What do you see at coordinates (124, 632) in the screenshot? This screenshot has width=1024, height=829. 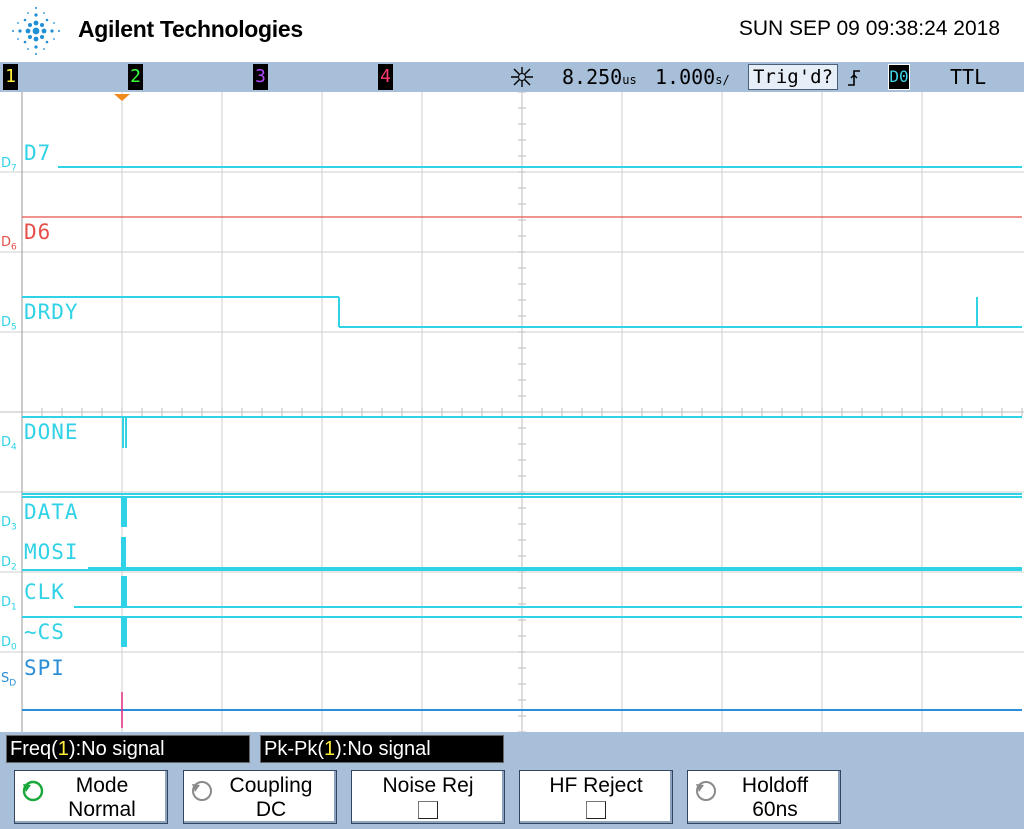 I see `trace-cs-burst` at bounding box center [124, 632].